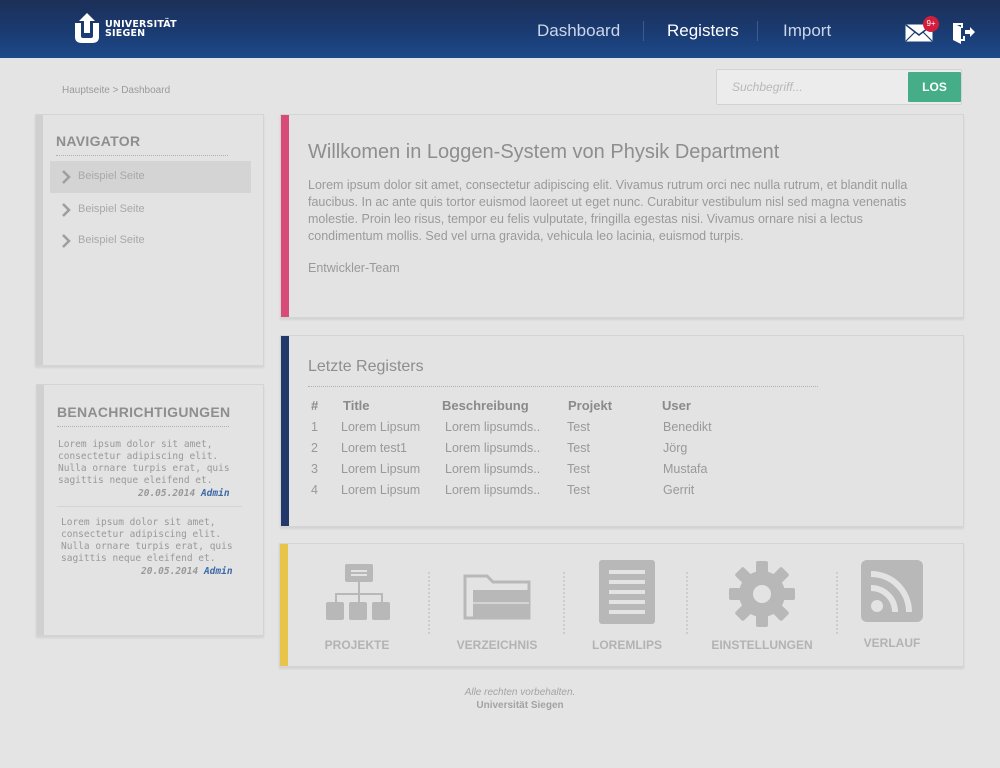  I want to click on table-row: 2 Lorem test1 Lorem lipsumds.. Test Jörg, so click(541, 451).